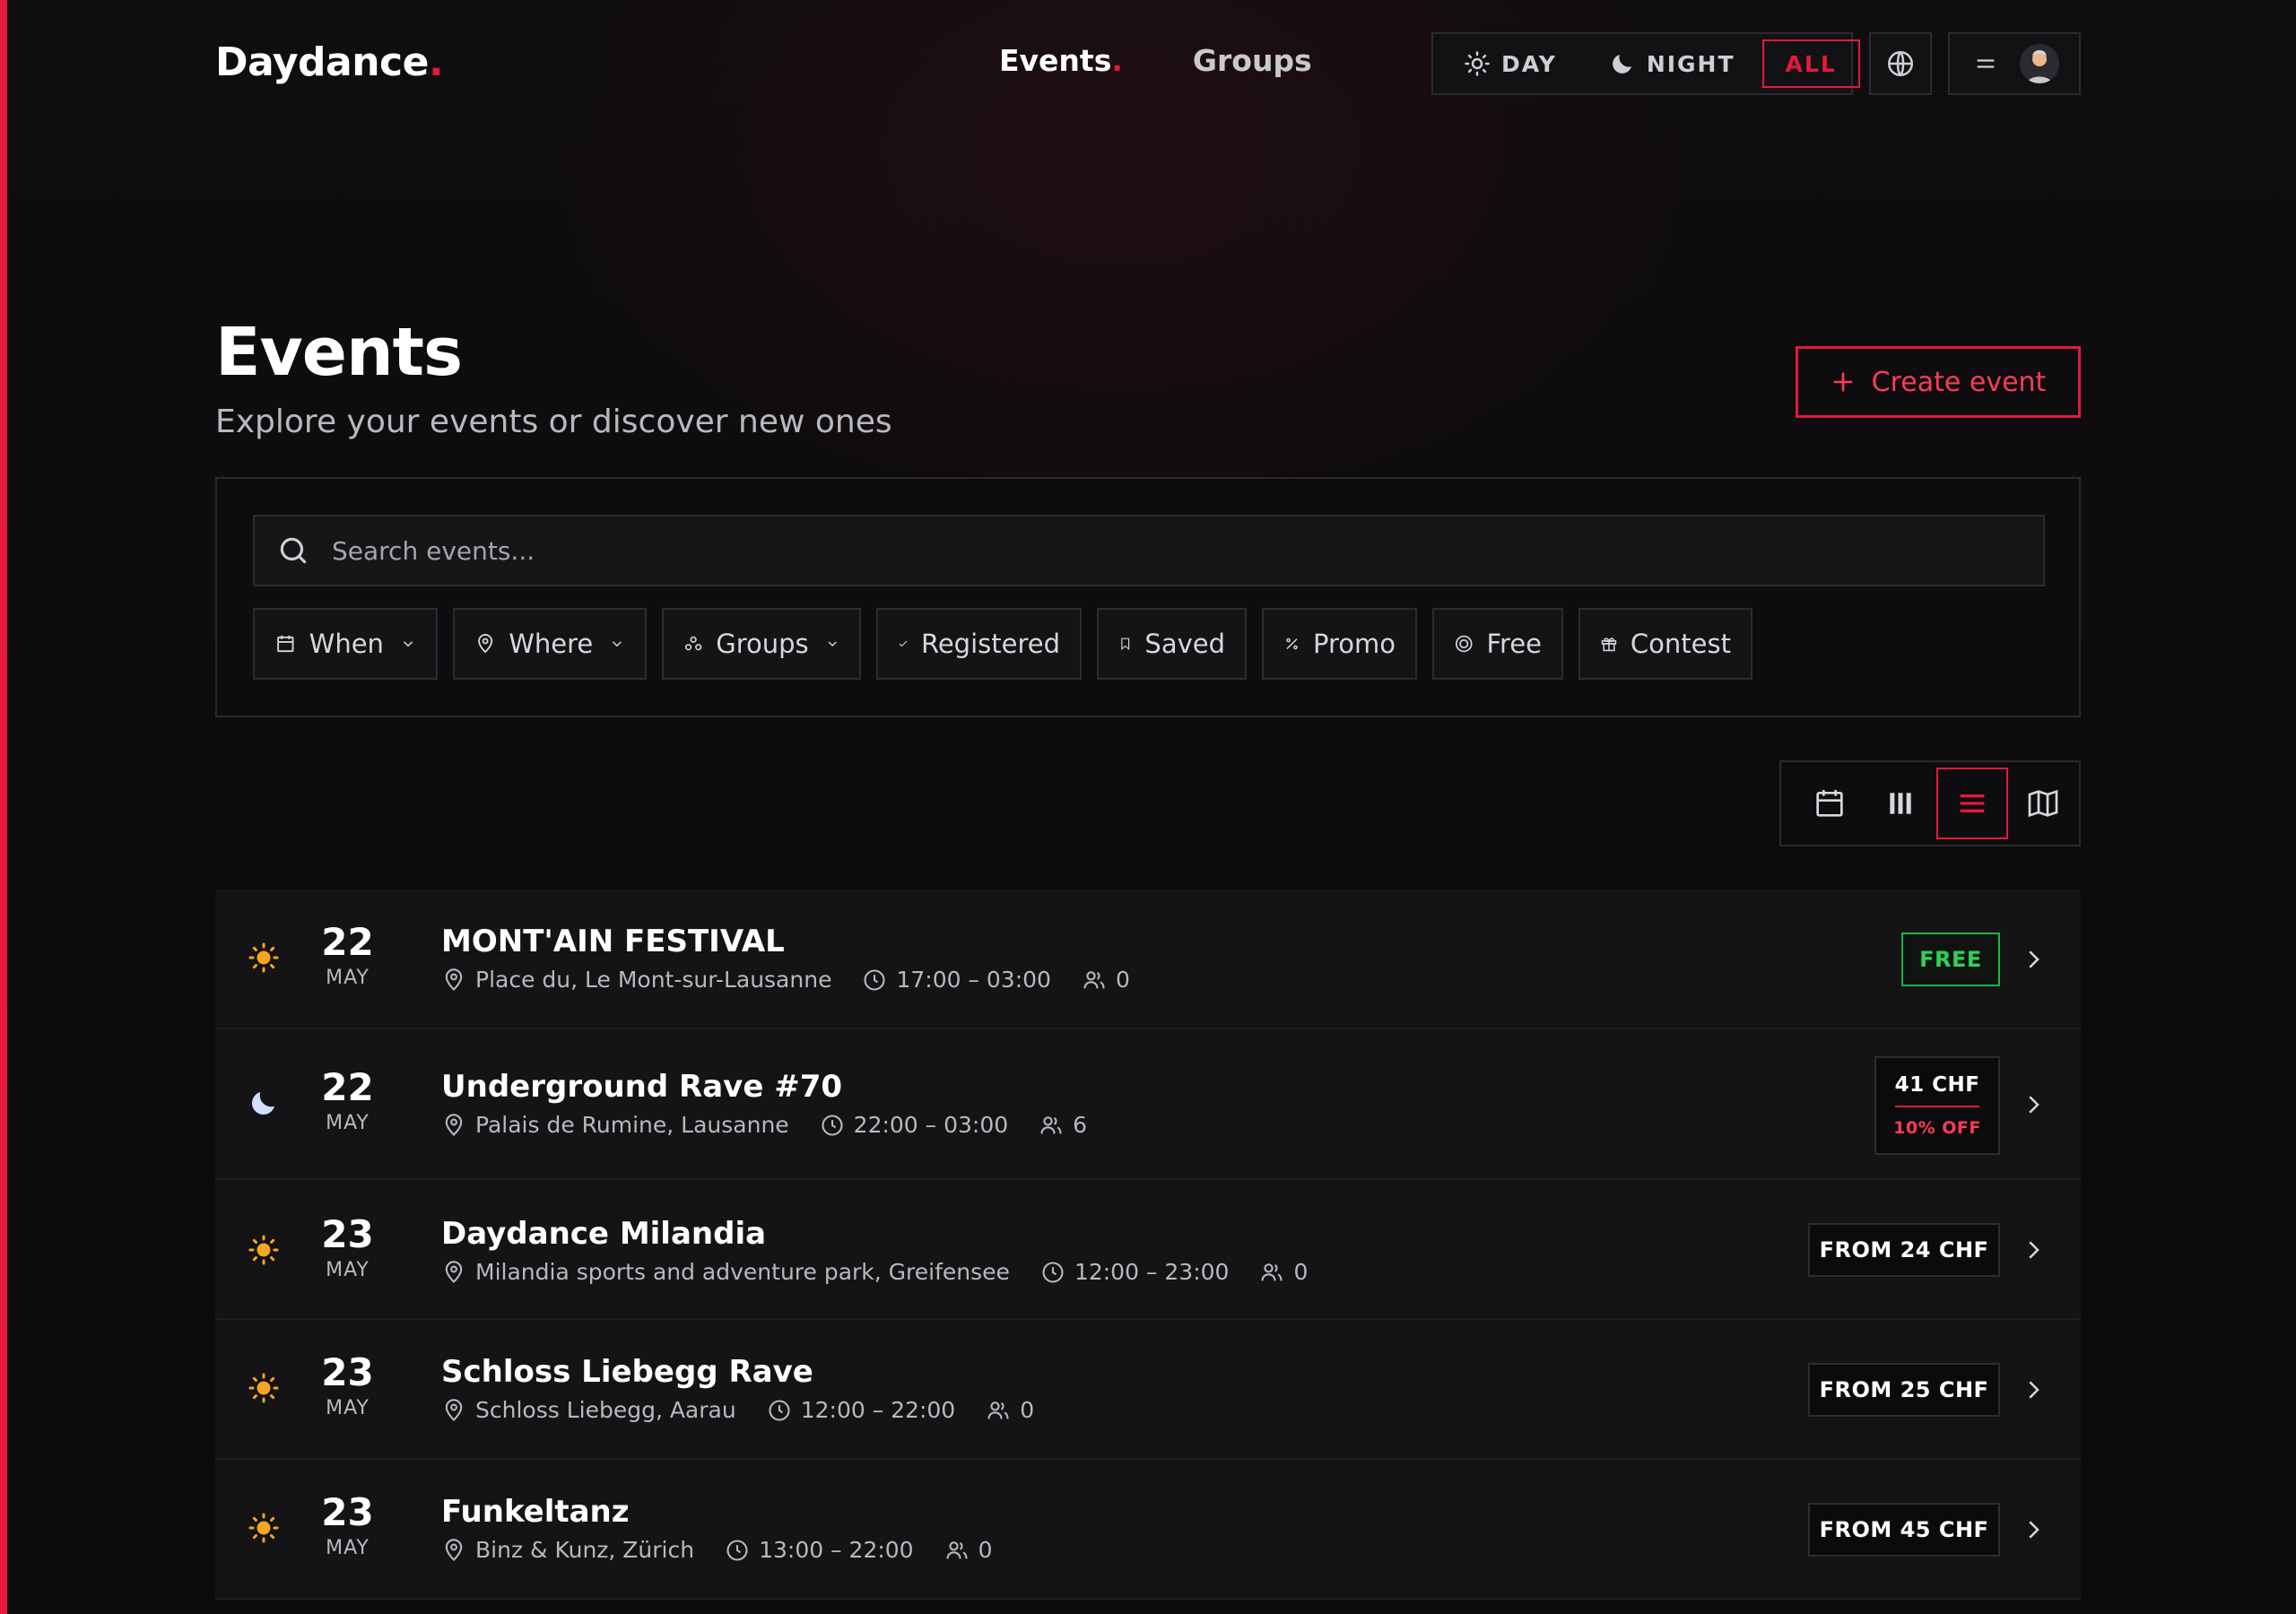 This screenshot has height=1614, width=2296. I want to click on mode-day-button: DAY, so click(1510, 63).